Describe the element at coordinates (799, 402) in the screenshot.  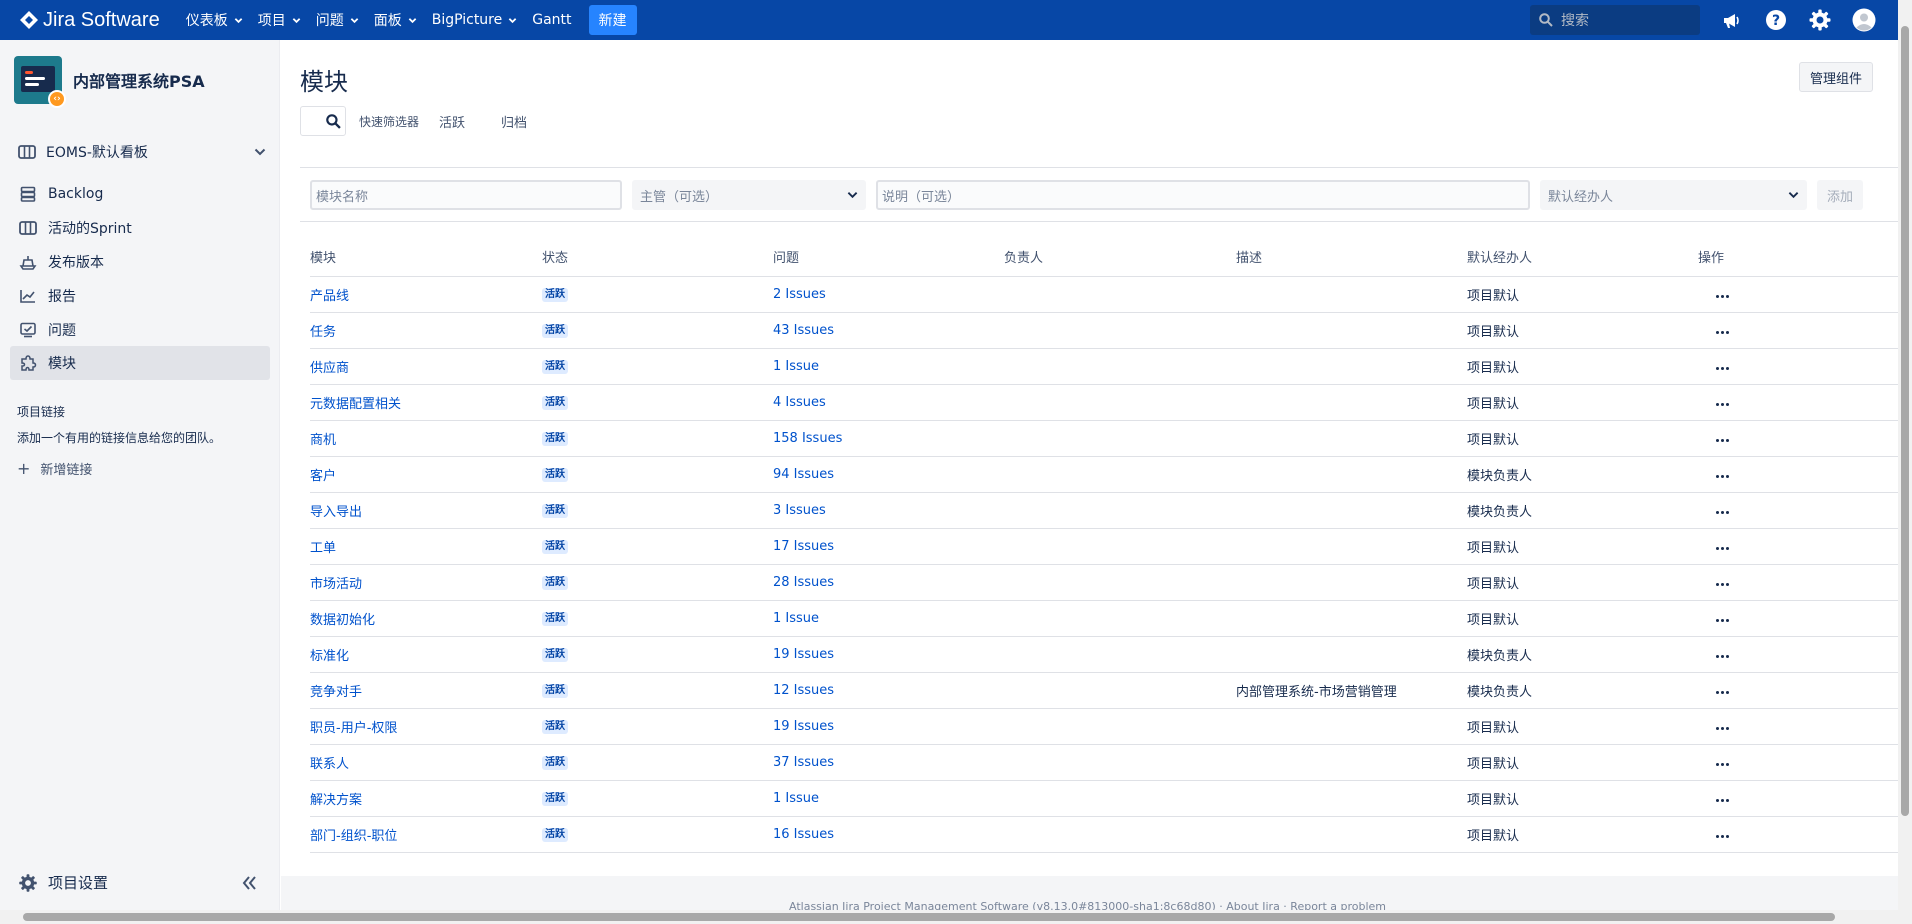
I see `issues-link: 4 Issues` at that location.